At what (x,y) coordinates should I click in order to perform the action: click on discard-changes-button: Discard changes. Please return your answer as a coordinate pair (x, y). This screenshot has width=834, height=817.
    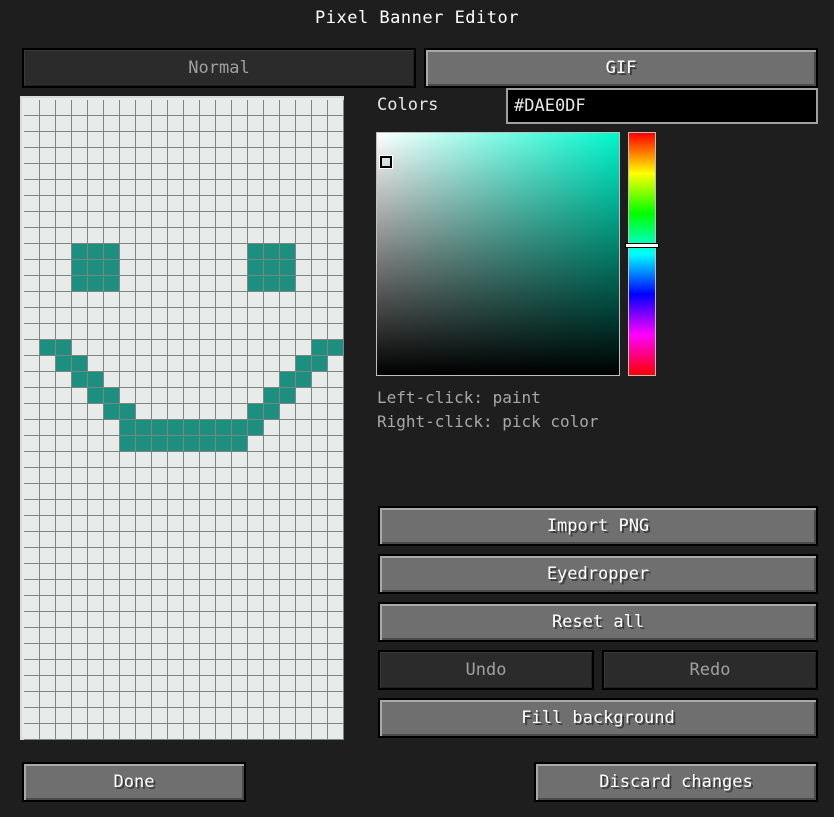
    Looking at the image, I should click on (676, 782).